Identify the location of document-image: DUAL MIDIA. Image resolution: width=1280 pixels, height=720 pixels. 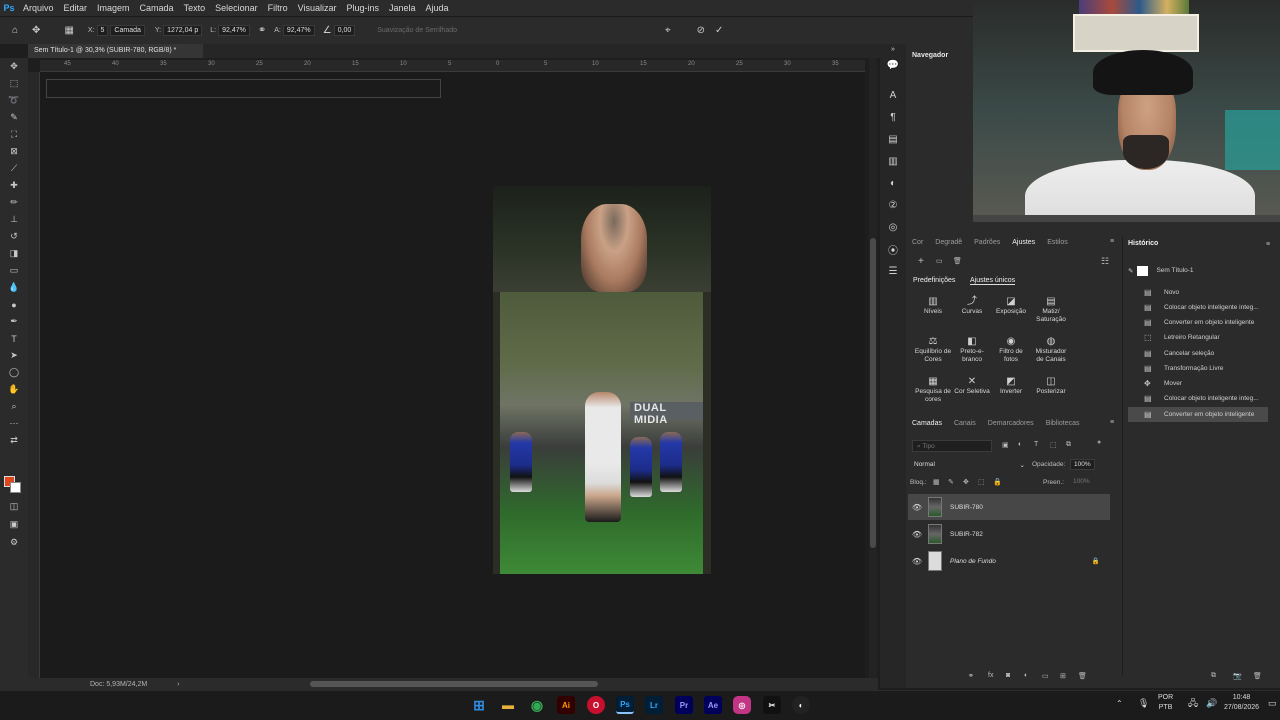
(602, 380).